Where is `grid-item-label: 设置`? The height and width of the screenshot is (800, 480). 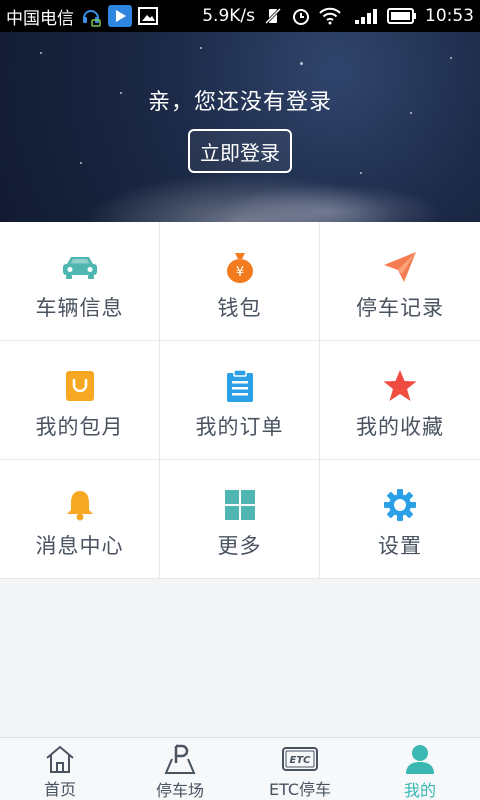
grid-item-label: 设置 is located at coordinates (400, 546).